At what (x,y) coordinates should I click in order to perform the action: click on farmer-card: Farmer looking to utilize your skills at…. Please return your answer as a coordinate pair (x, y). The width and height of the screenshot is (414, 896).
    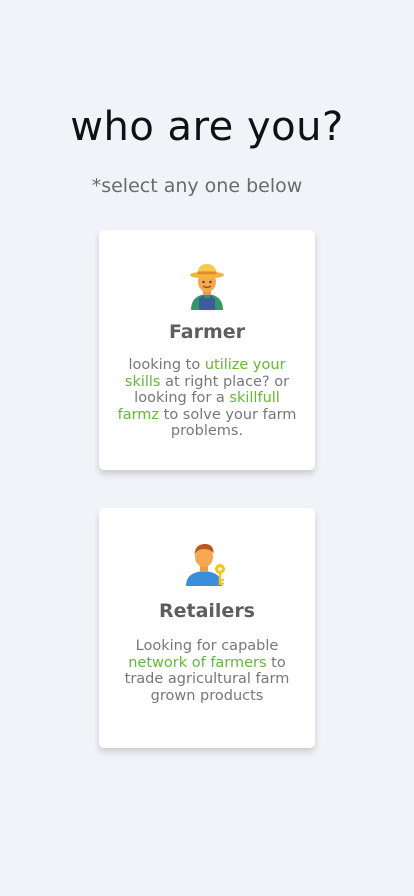
    Looking at the image, I should click on (207, 350).